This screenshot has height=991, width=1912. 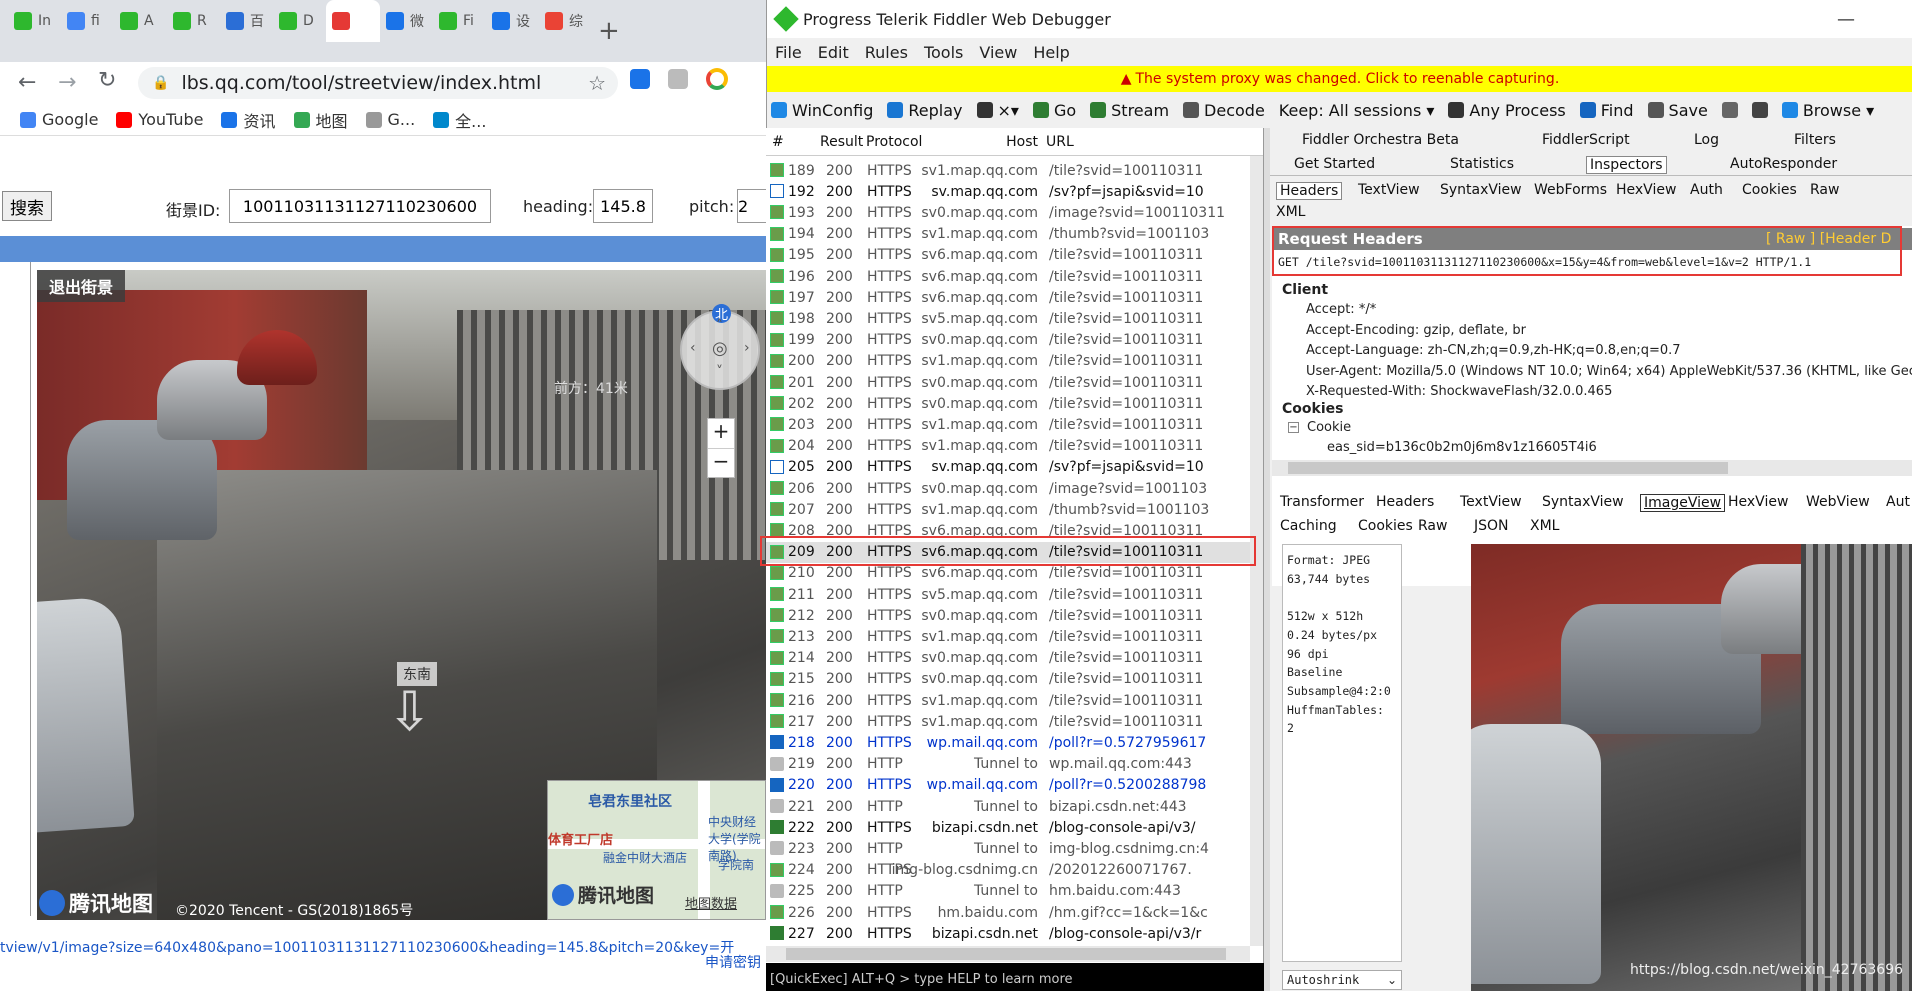 What do you see at coordinates (833, 52) in the screenshot?
I see `menu-edit: Edit` at bounding box center [833, 52].